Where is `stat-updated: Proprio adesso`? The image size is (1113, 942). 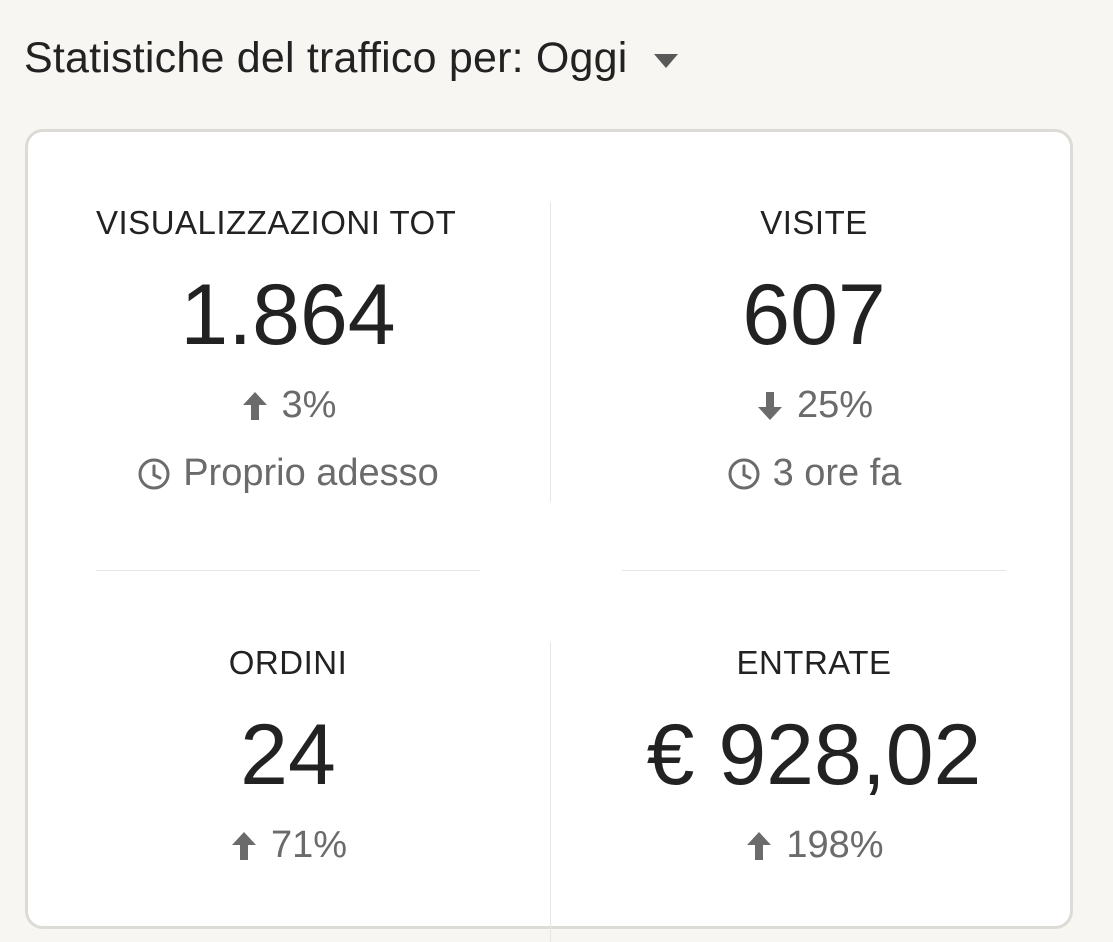
stat-updated: Proprio adesso is located at coordinates (288, 473).